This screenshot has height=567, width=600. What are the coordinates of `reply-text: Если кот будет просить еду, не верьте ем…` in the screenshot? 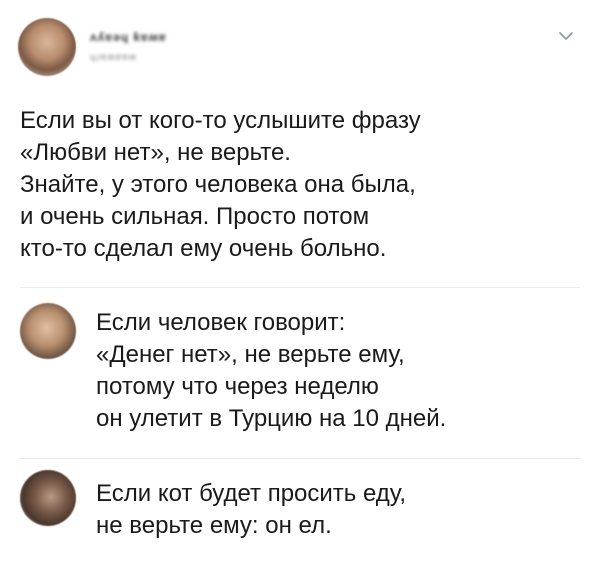 It's located at (251, 509).